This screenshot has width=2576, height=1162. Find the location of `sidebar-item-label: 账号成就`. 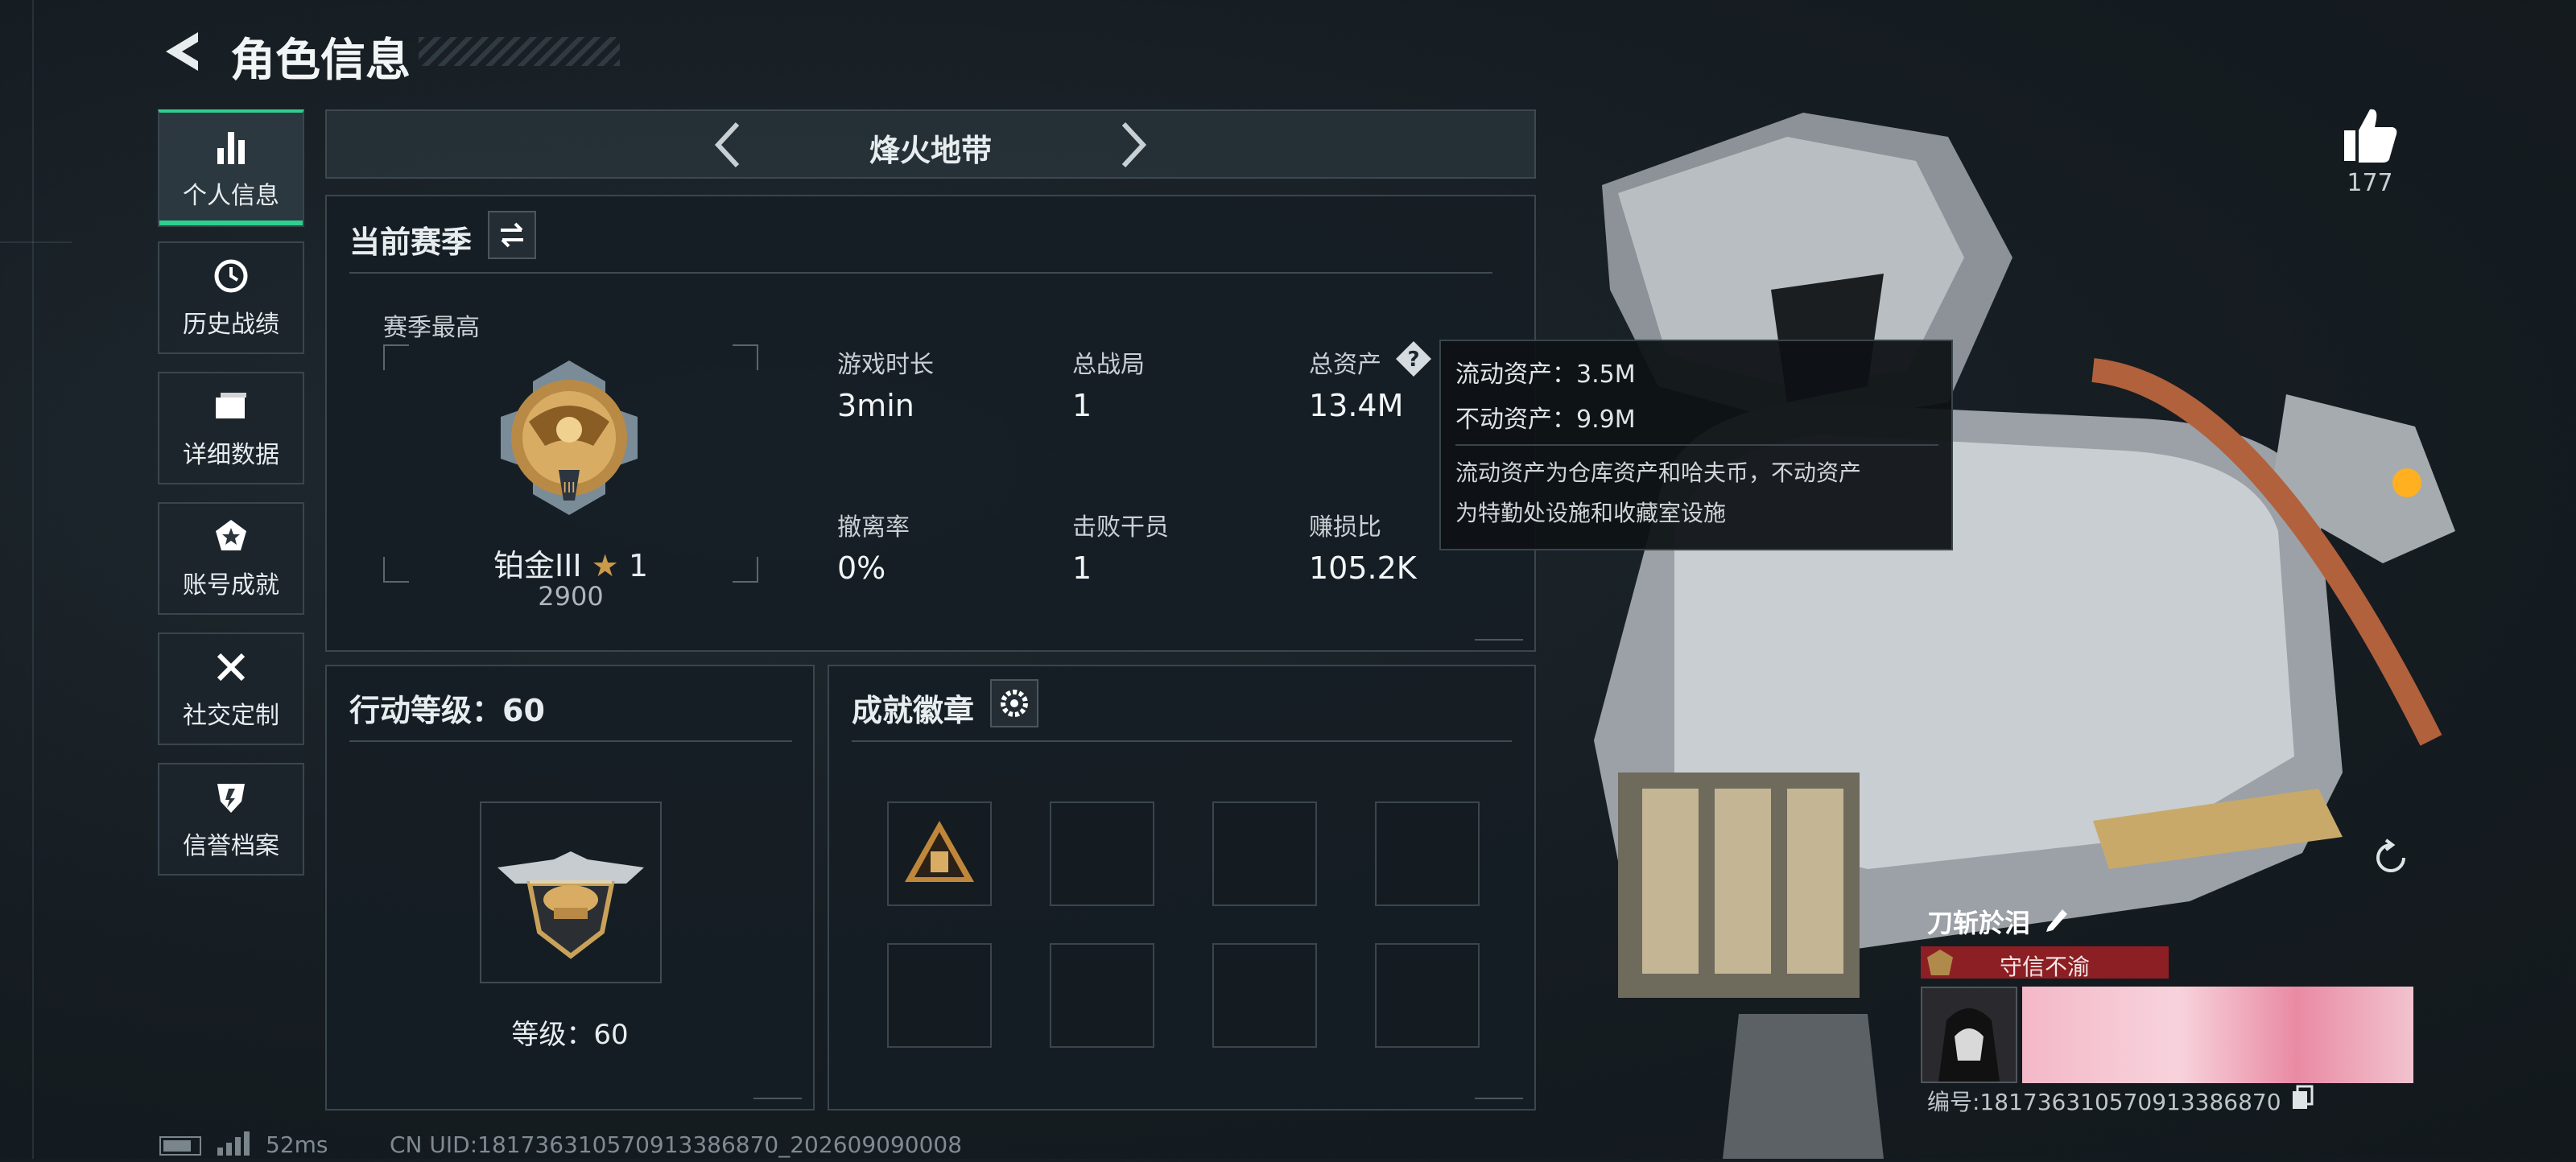

sidebar-item-label: 账号成就 is located at coordinates (231, 585).